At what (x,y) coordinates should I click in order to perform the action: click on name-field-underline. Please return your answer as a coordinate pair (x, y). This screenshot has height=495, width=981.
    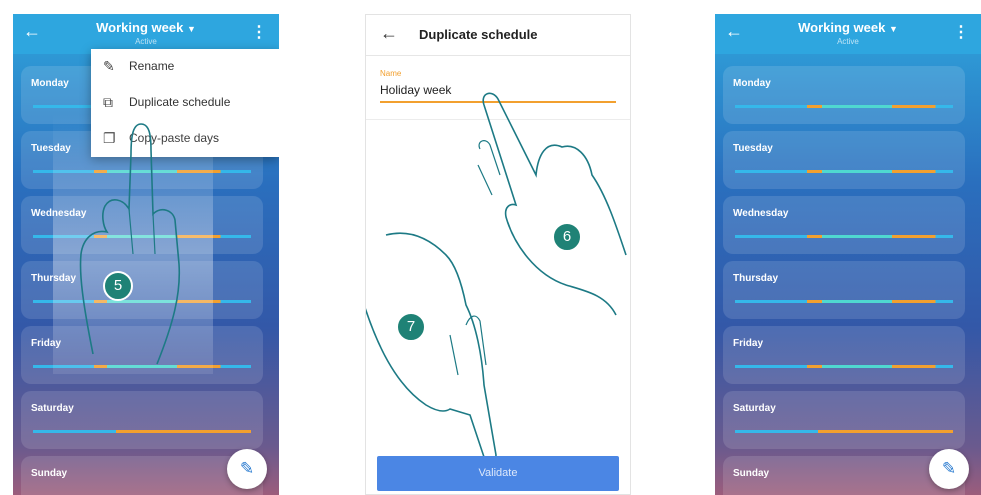
    Looking at the image, I should click on (498, 102).